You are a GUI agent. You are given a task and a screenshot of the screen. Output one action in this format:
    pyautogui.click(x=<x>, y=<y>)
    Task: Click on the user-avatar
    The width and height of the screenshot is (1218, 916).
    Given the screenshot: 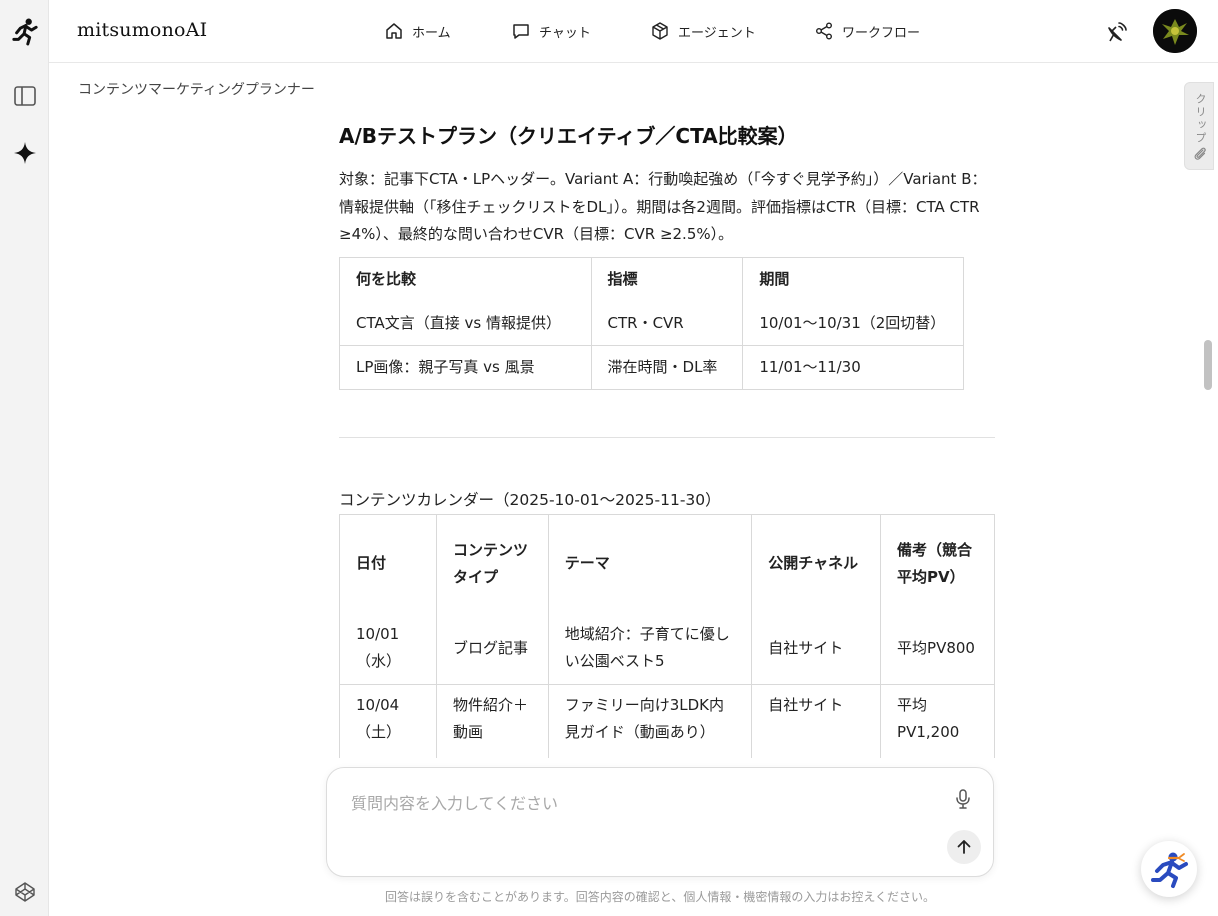 What is the action you would take?
    pyautogui.click(x=1175, y=31)
    